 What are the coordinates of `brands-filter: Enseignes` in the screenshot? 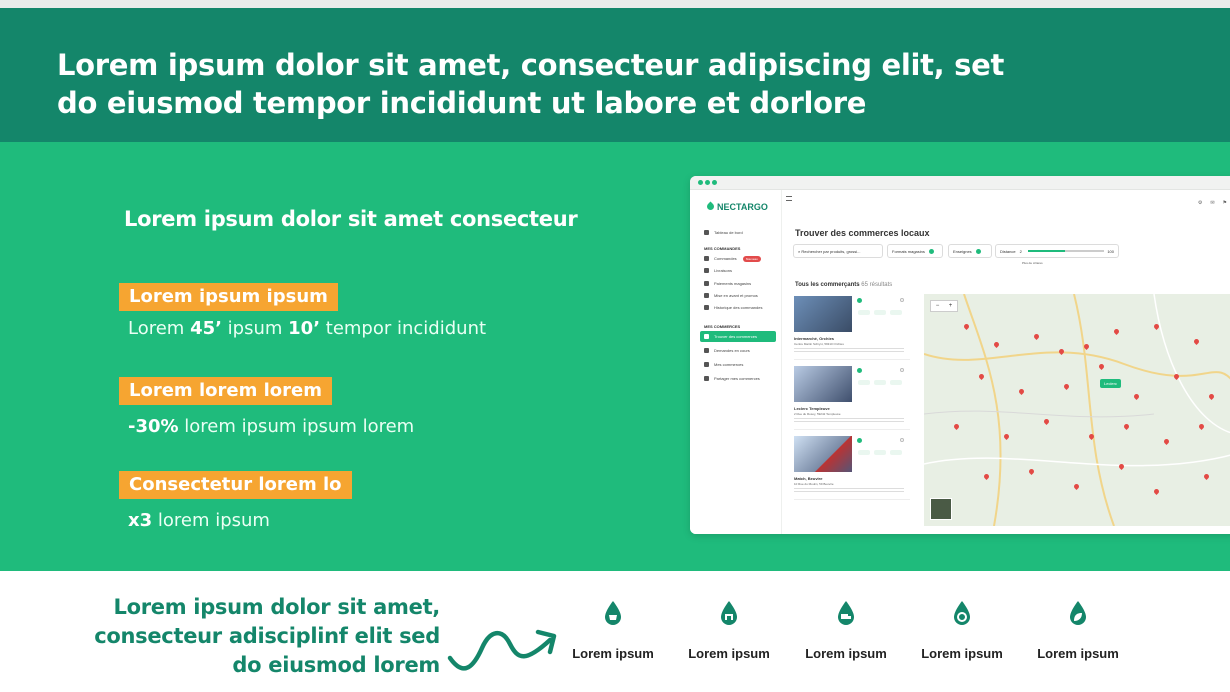 It's located at (970, 251).